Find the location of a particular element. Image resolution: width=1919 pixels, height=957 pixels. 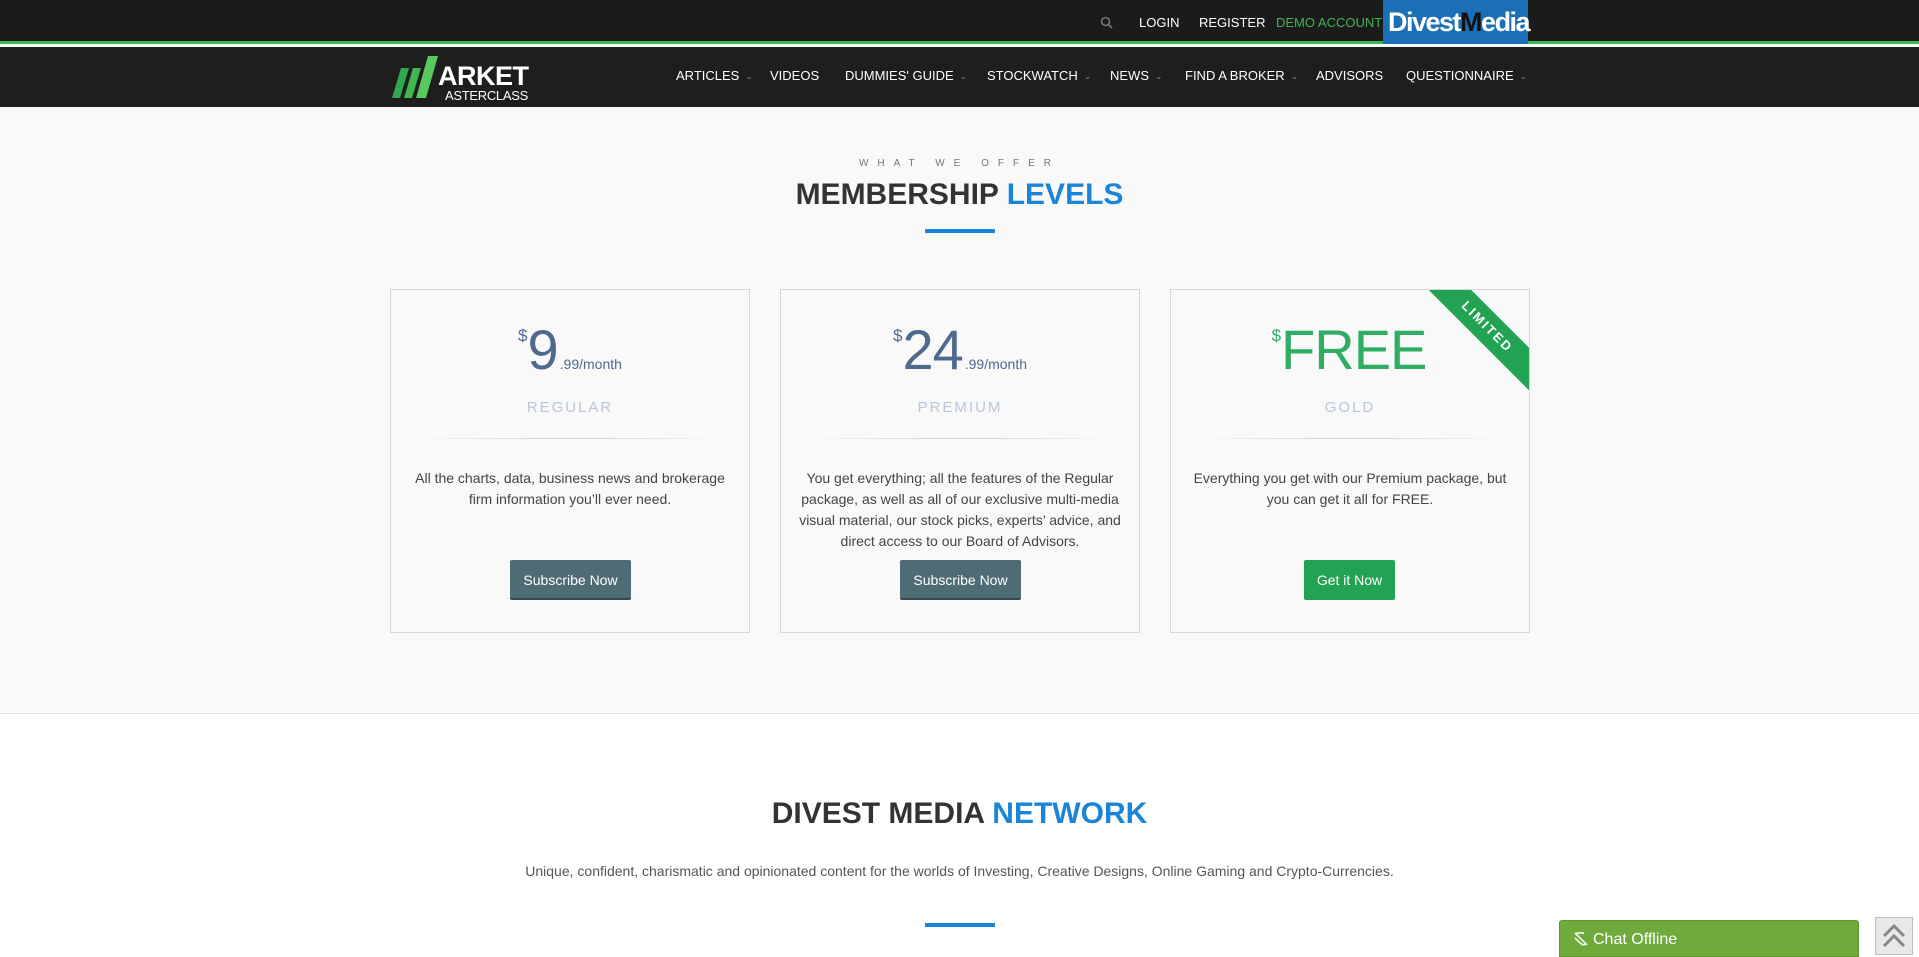

plan-level-name: GOLD is located at coordinates (1350, 407).